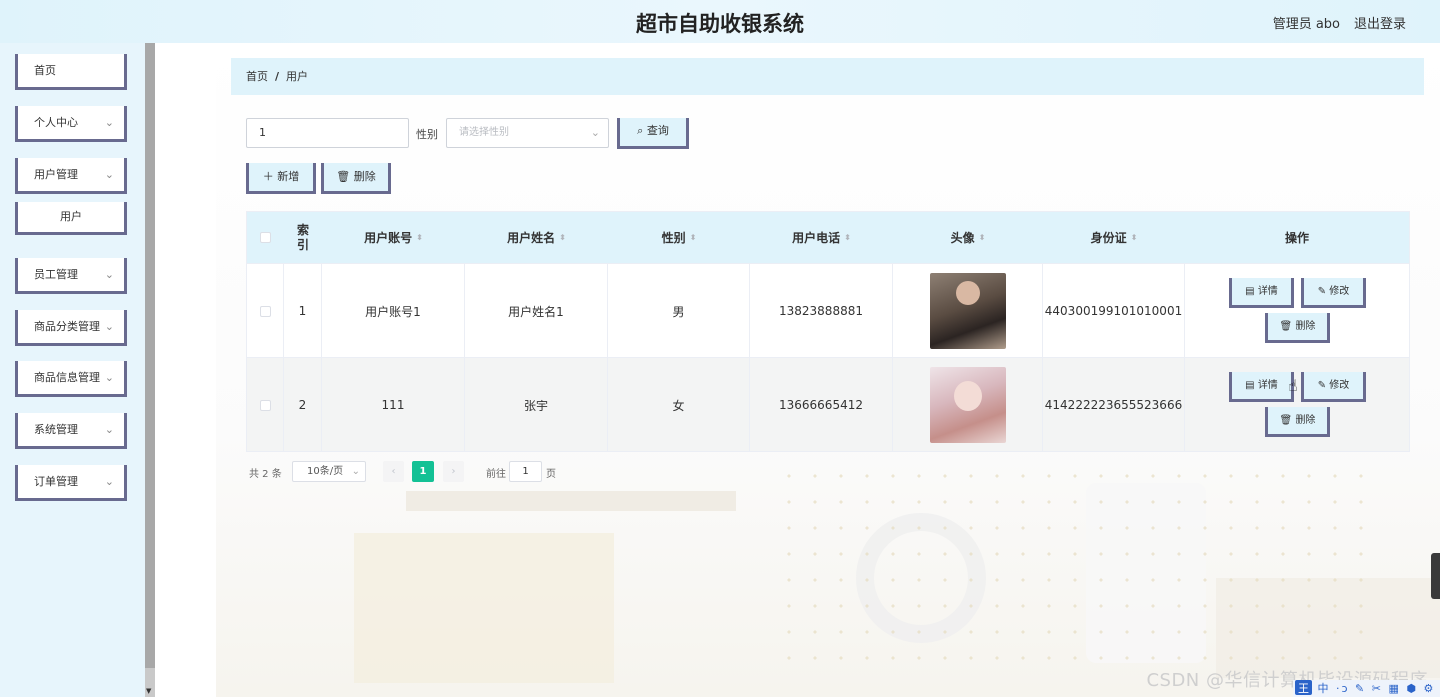 The height and width of the screenshot is (697, 1440). What do you see at coordinates (265, 237) in the screenshot?
I see `select-all-checkbox` at bounding box center [265, 237].